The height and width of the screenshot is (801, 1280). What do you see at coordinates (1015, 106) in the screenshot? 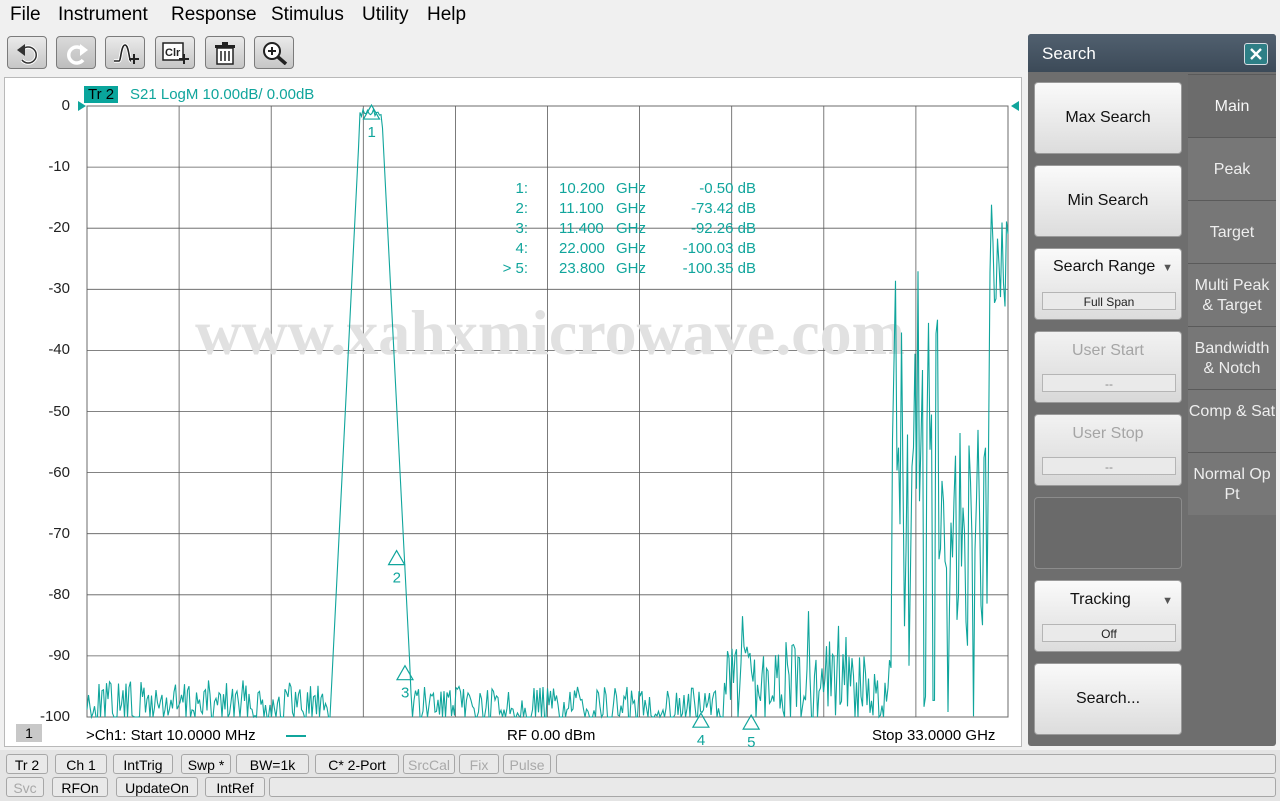
I see `ref-arrow-right` at bounding box center [1015, 106].